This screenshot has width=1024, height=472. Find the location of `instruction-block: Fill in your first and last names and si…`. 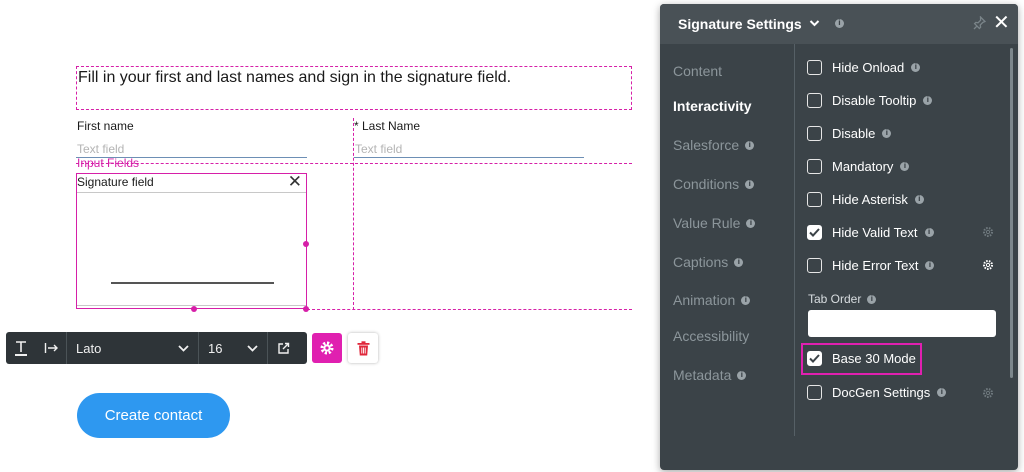

instruction-block: Fill in your first and last names and si… is located at coordinates (354, 88).